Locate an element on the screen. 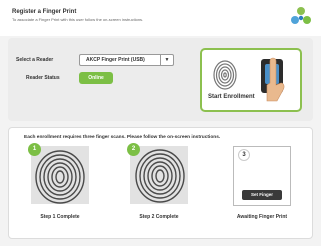 Image resolution: width=321 pixels, height=246 pixels. finger-scanner-image is located at coordinates (273, 79).